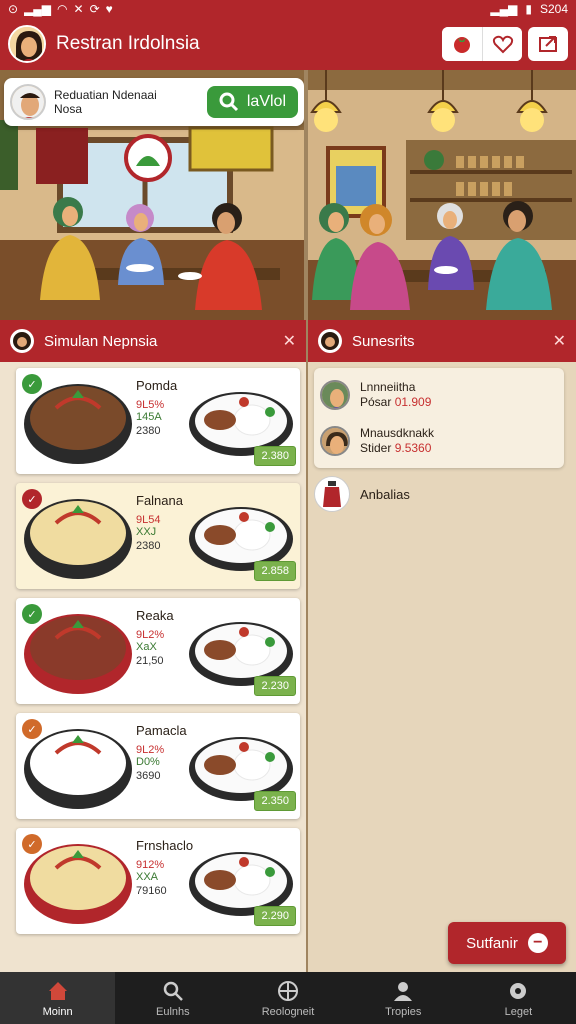 The width and height of the screenshot is (576, 1024). I want to click on food-name: Reaka, so click(155, 615).